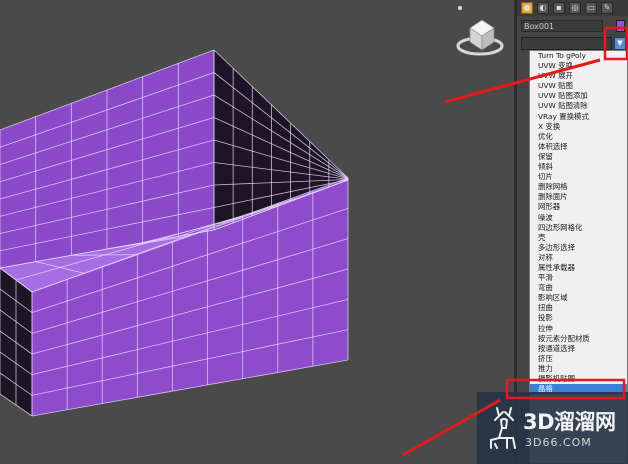  What do you see at coordinates (578, 268) in the screenshot?
I see `modifier-list-item: 属性承载器` at bounding box center [578, 268].